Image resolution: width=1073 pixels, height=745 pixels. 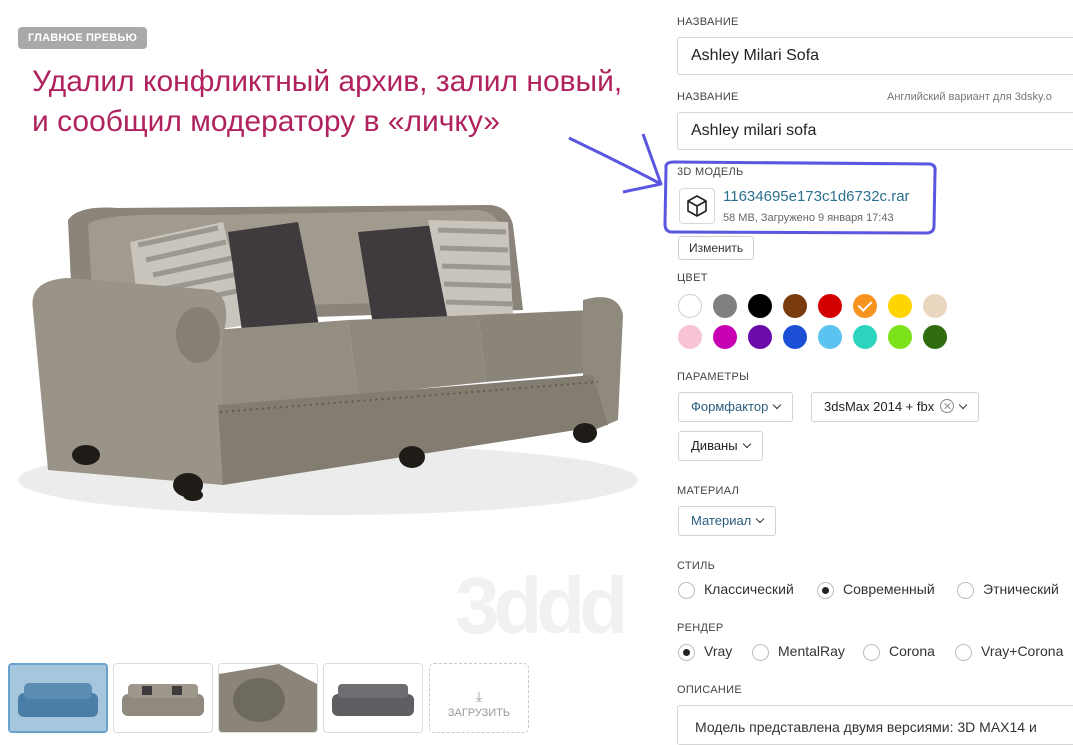 I want to click on render-radio-label: Vray, so click(x=718, y=651).